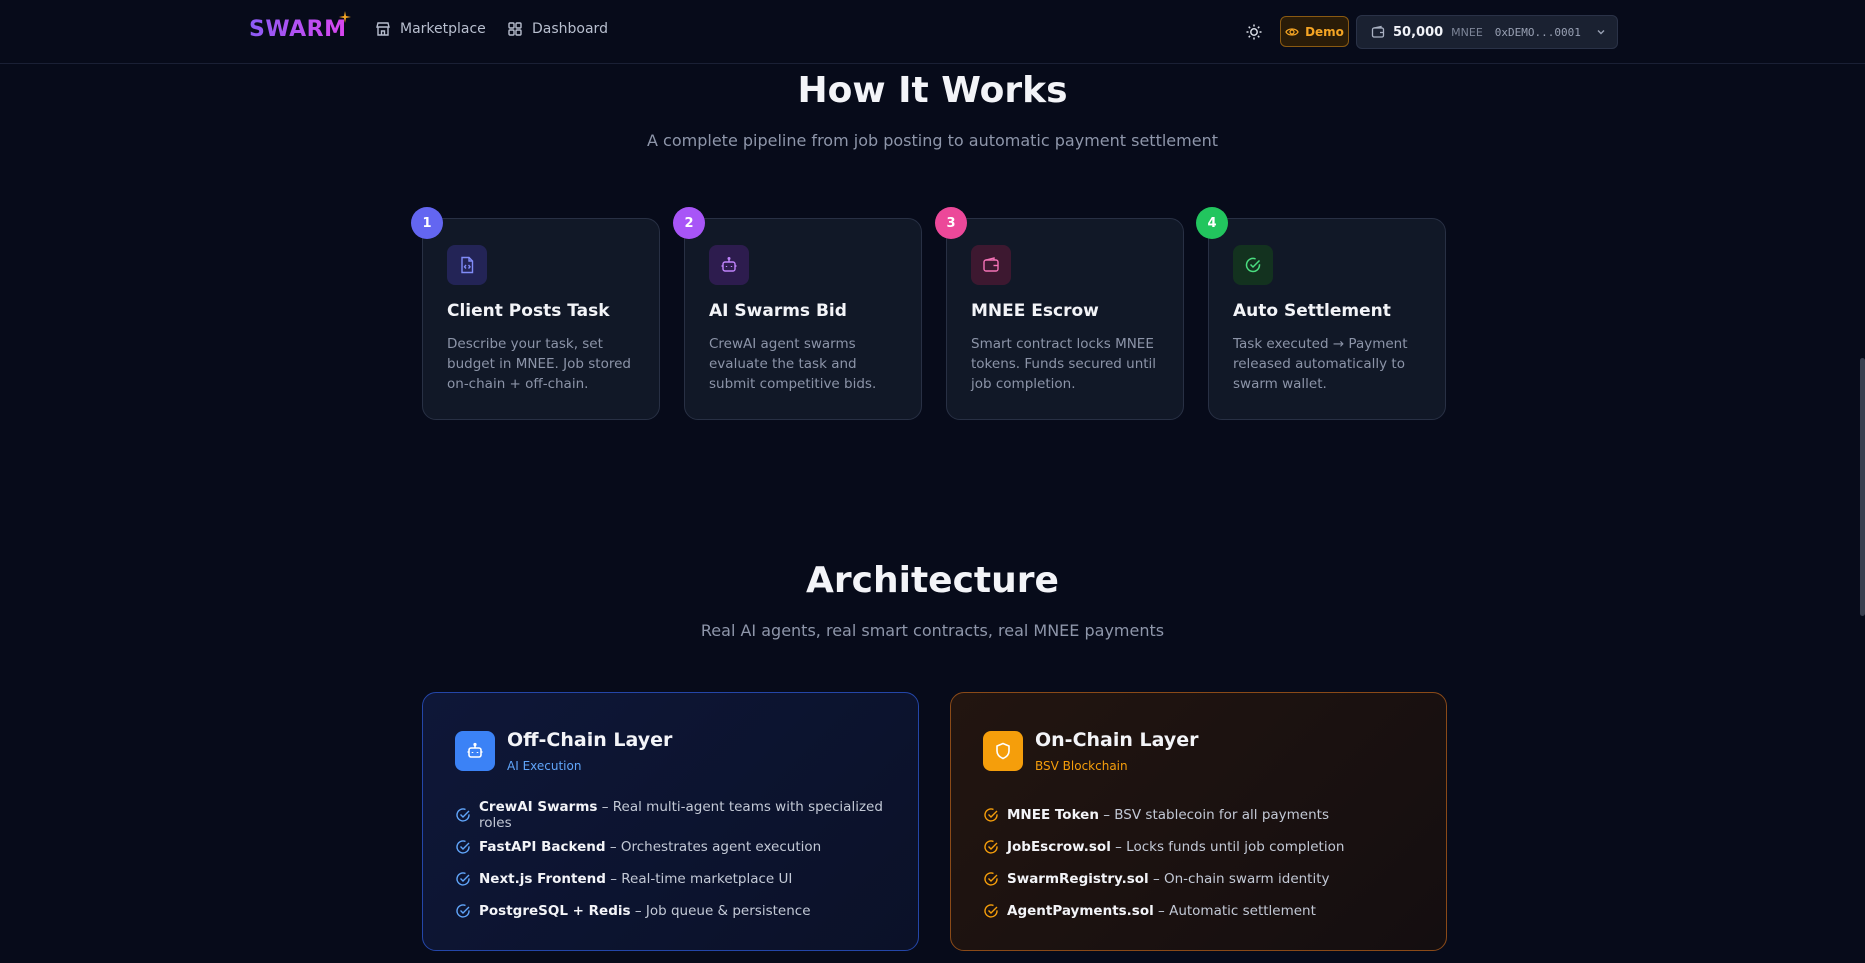  What do you see at coordinates (1053, 815) in the screenshot?
I see `item-name: MNEE Token` at bounding box center [1053, 815].